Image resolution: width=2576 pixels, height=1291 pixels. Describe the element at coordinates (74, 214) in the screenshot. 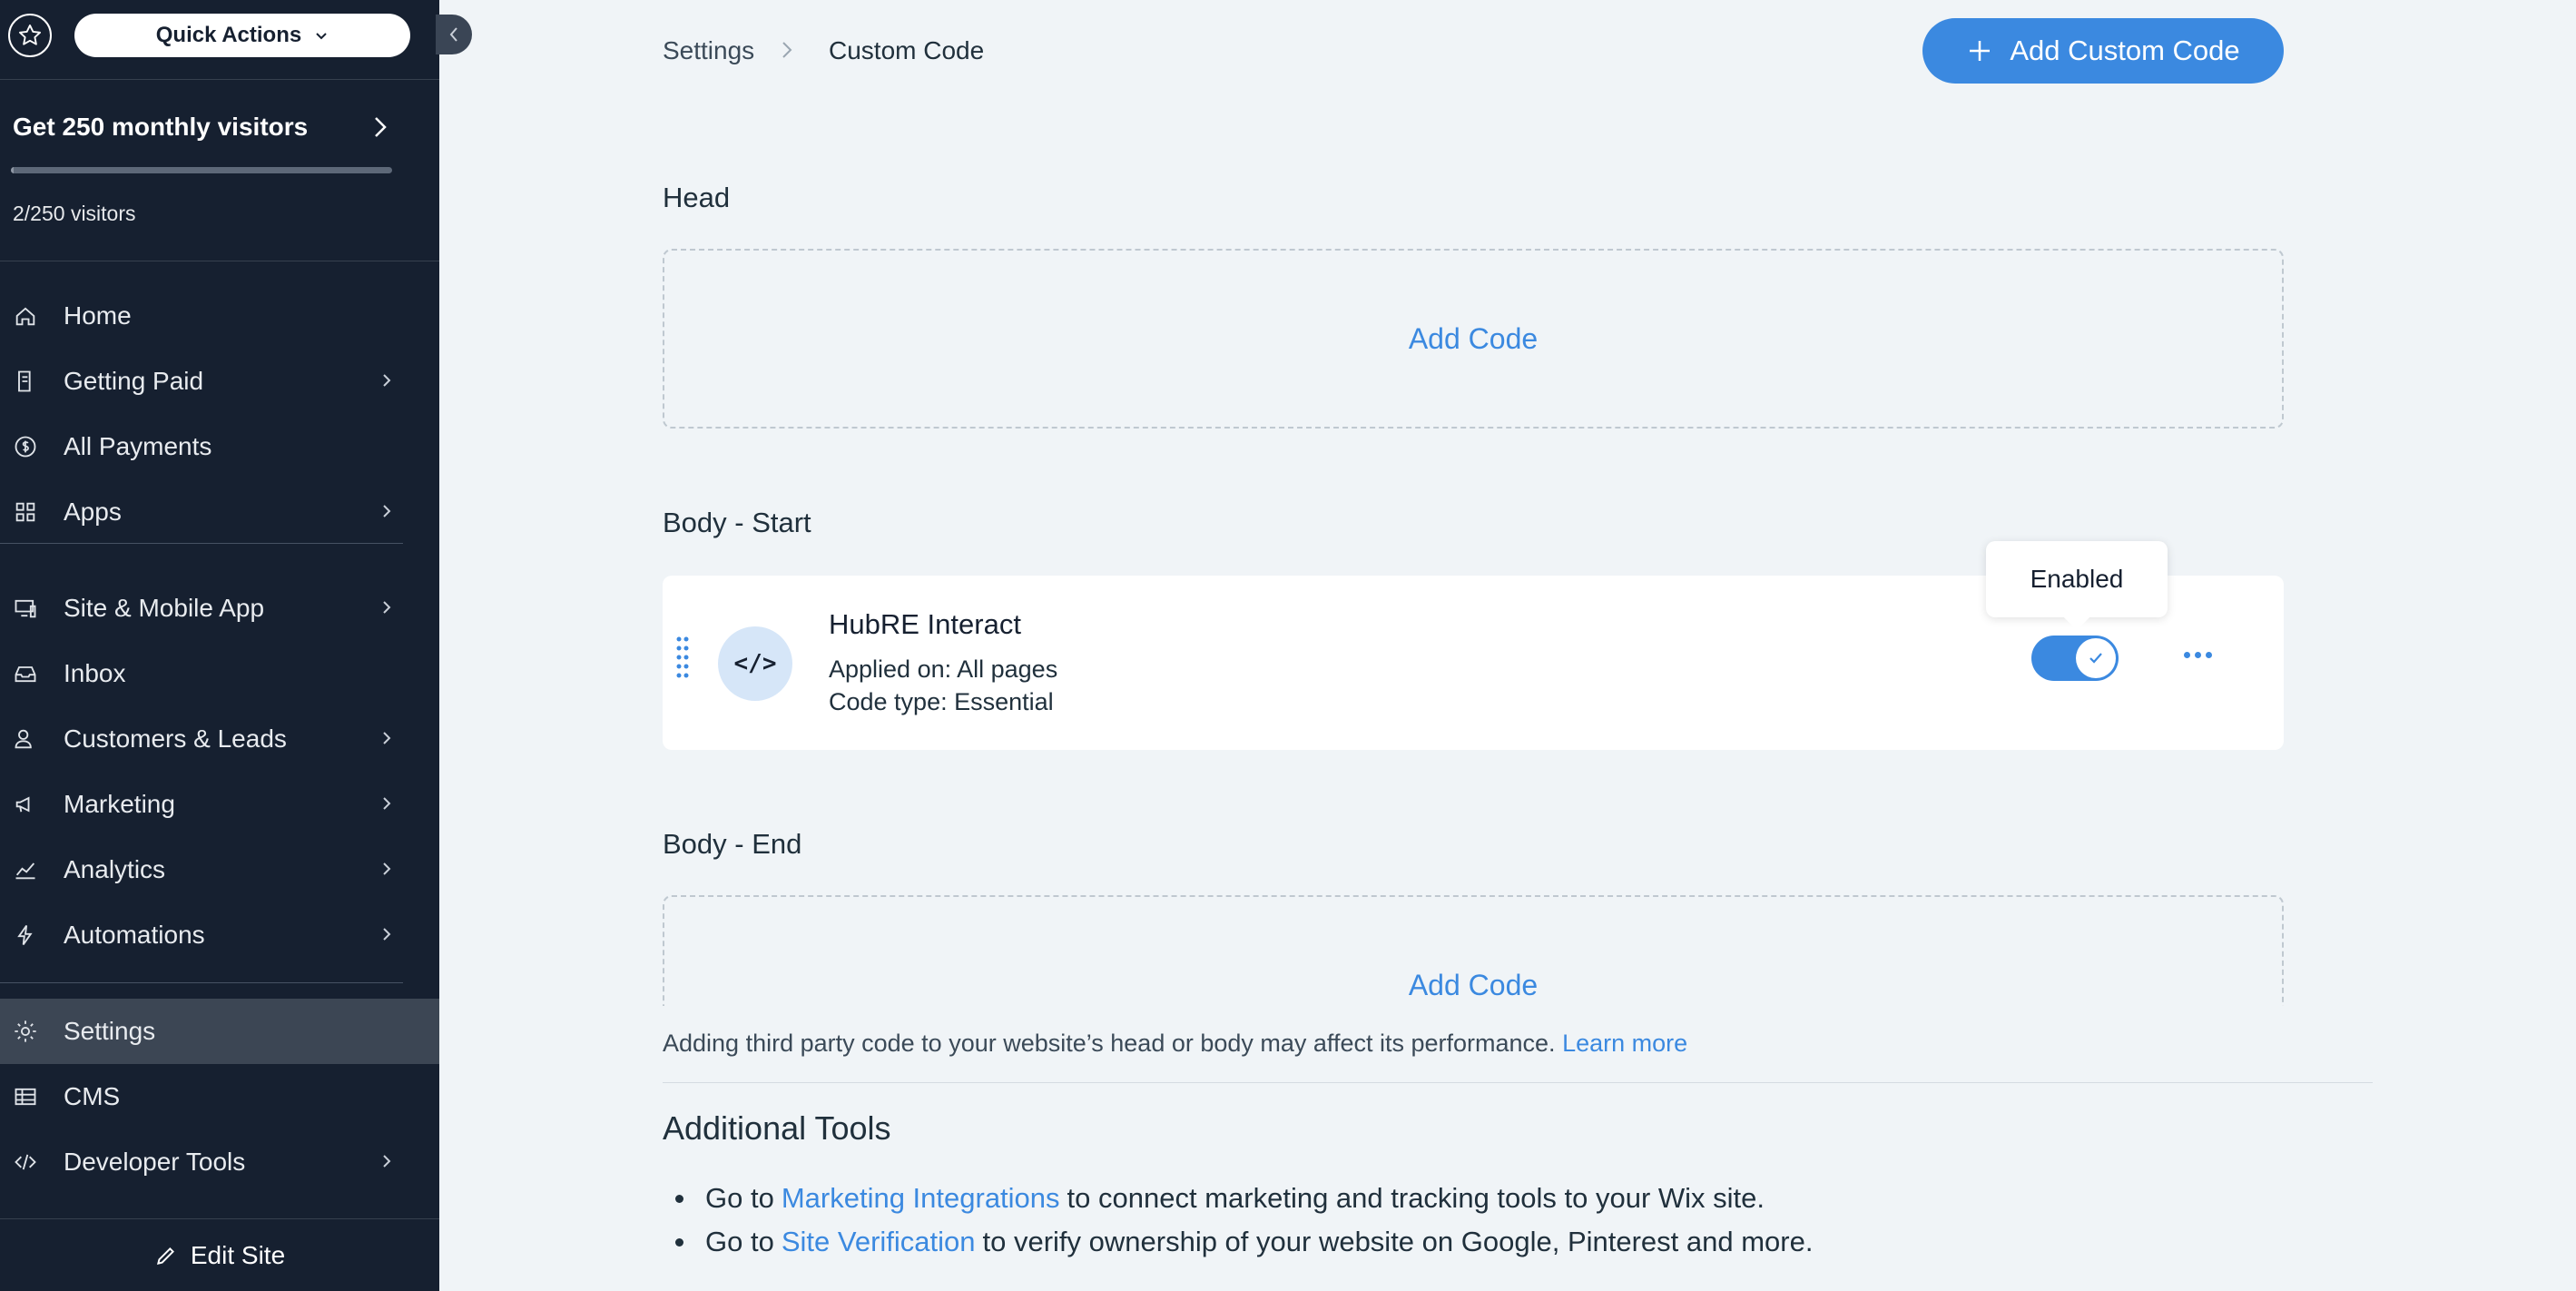

I see `promo-subtitle: 2/250 visitors` at that location.